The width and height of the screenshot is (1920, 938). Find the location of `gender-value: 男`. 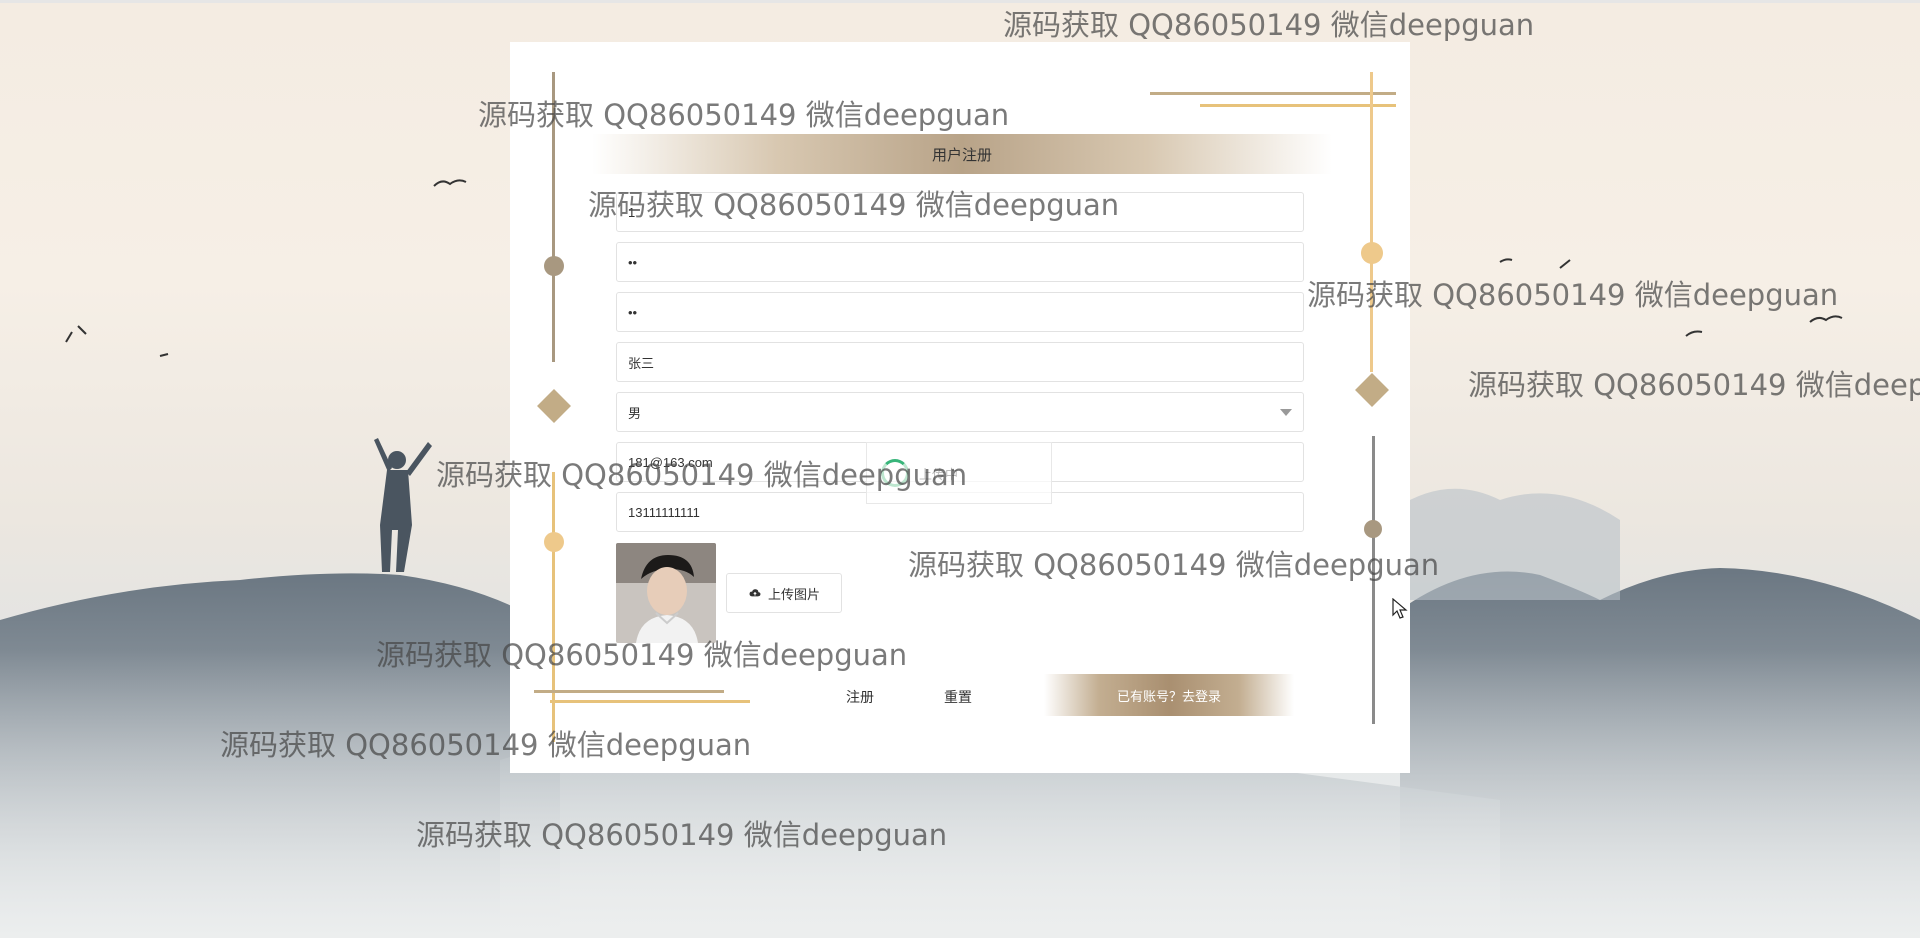

gender-value: 男 is located at coordinates (635, 413).